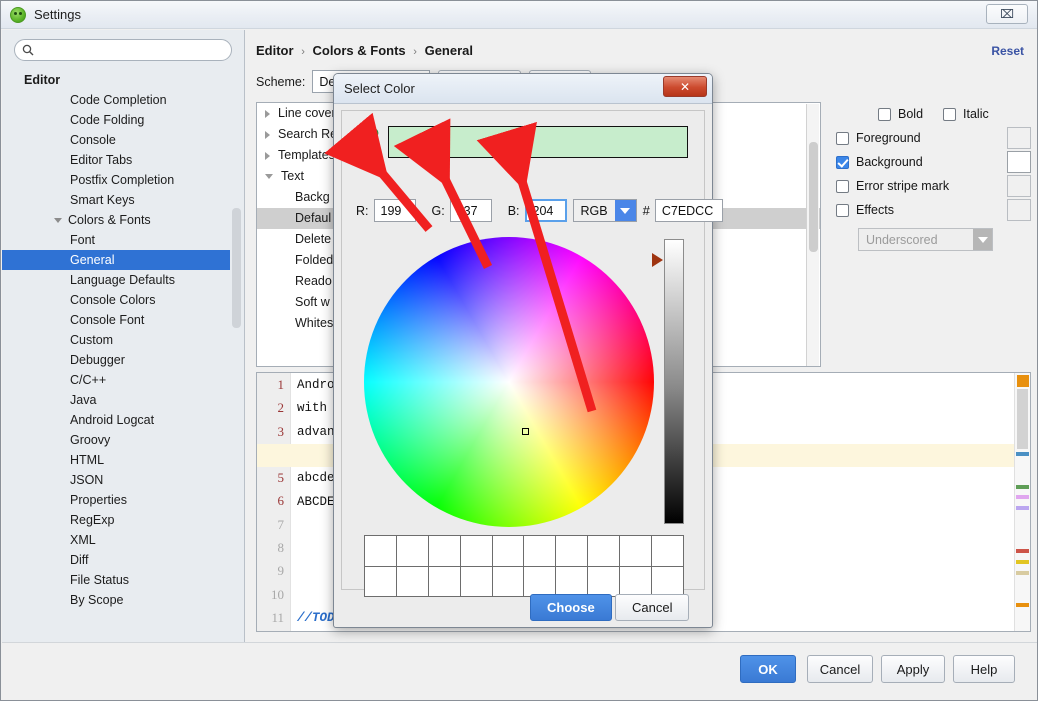 Image resolution: width=1038 pixels, height=701 pixels. What do you see at coordinates (116, 400) in the screenshot?
I see `sidebar-item-java: Java` at bounding box center [116, 400].